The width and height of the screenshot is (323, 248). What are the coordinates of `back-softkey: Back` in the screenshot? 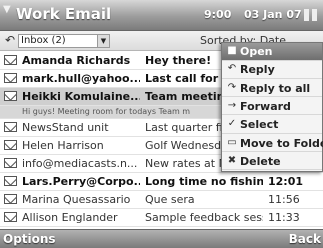 It's located at (305, 239).